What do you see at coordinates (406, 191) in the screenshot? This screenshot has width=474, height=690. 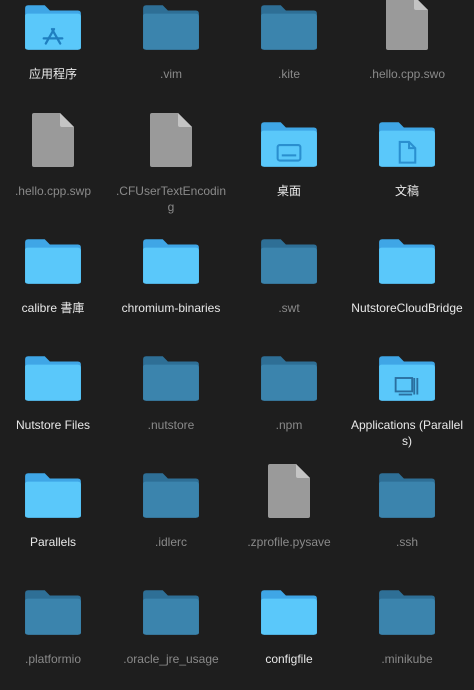 I see `file-item-label: 文稿` at bounding box center [406, 191].